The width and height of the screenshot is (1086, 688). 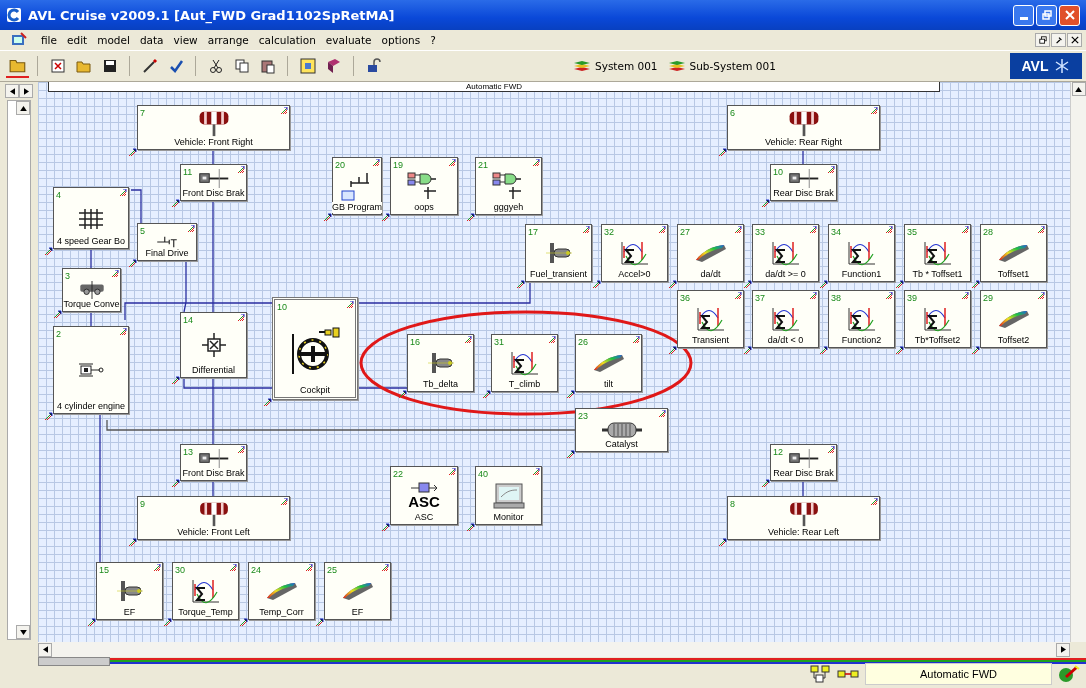 I want to click on component-block: 34 Function1, so click(x=861, y=253).